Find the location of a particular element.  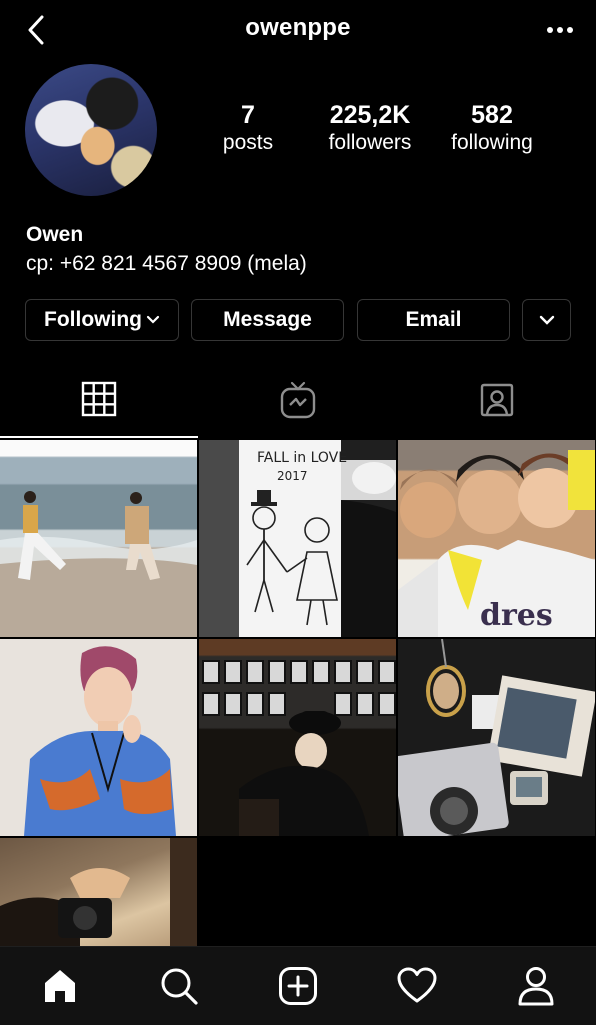

nav-profile is located at coordinates (535, 986).